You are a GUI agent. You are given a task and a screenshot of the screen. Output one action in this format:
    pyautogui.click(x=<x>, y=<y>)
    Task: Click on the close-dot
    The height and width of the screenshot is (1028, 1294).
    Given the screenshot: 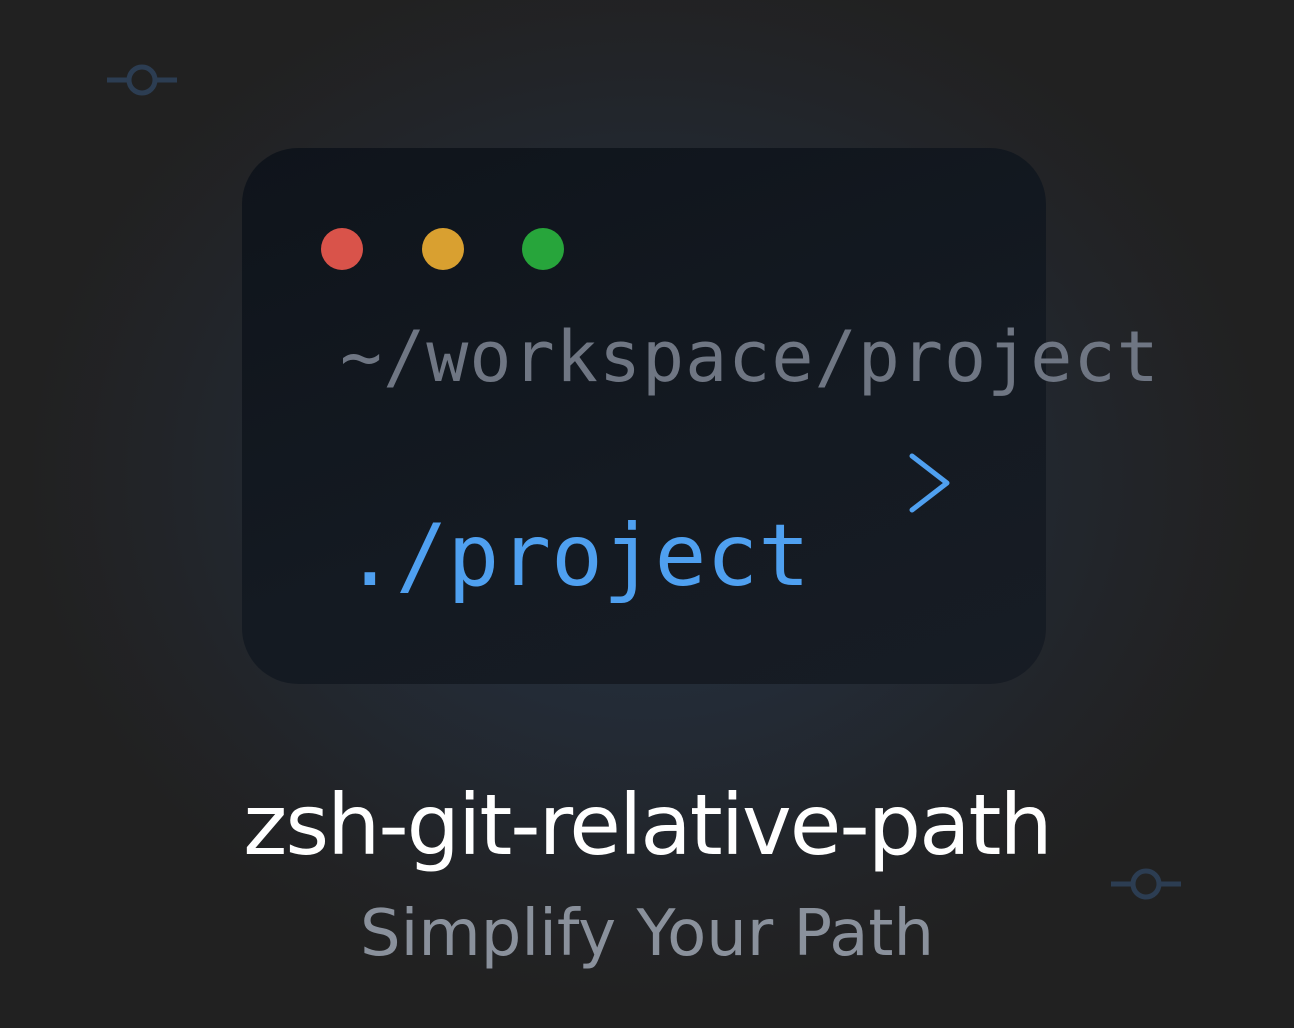 What is the action you would take?
    pyautogui.click(x=342, y=249)
    